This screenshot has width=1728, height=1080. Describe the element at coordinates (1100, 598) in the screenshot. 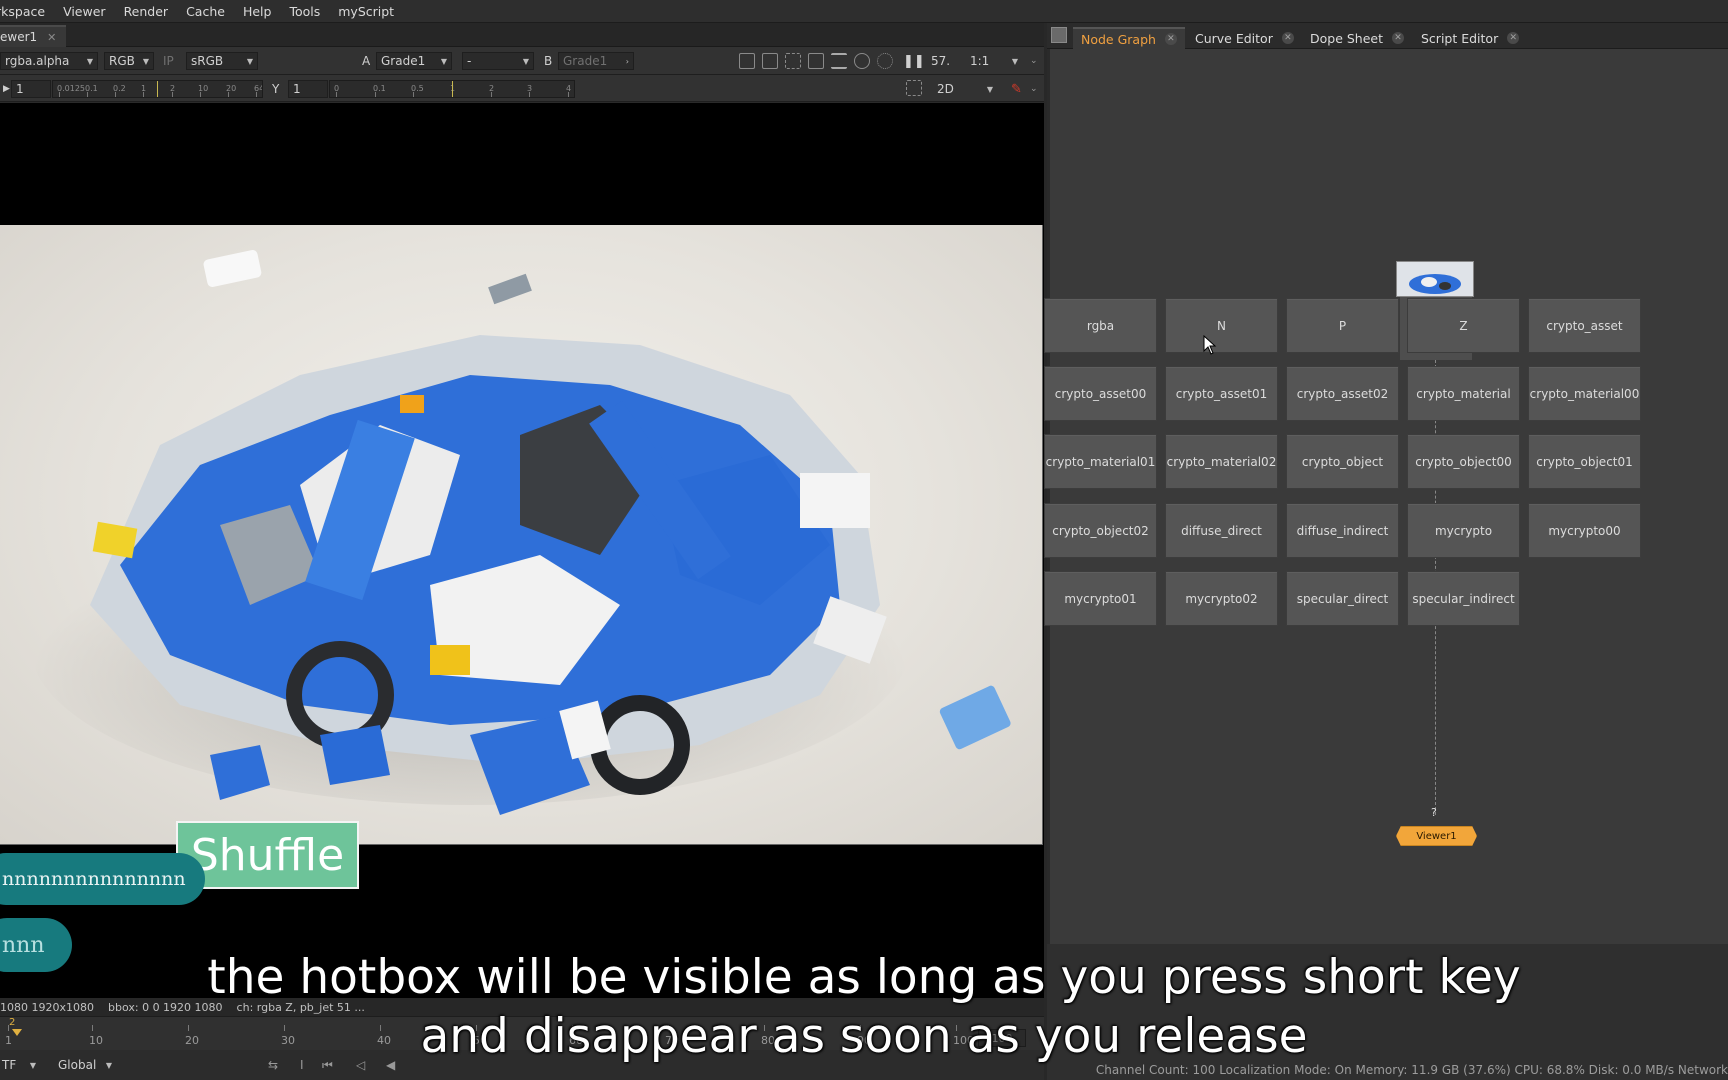

I see `hotbox-button-mycrypto01: mycrypto01` at that location.